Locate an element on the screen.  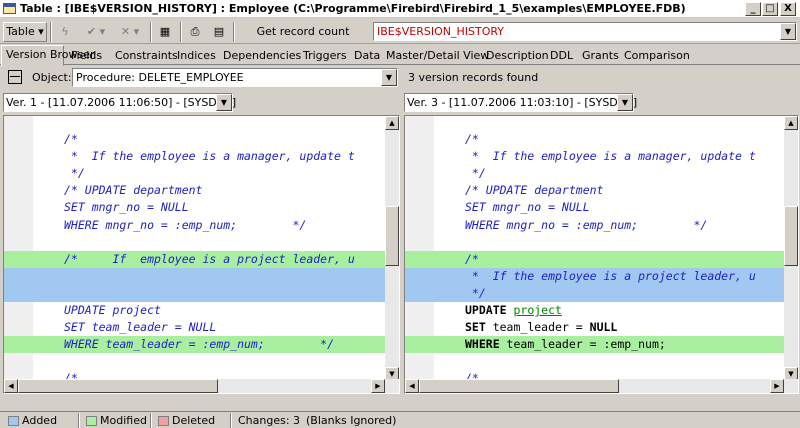
tab-ddl: DDL is located at coordinates (560, 55).